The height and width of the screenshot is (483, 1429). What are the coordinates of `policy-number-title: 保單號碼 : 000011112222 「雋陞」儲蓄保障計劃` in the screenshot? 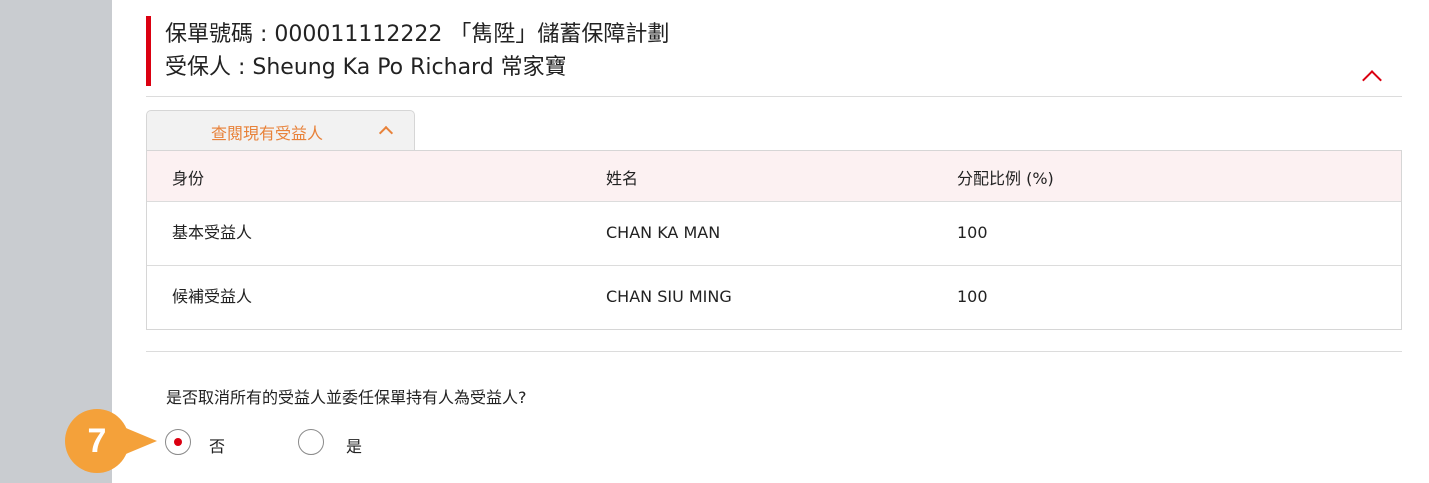 It's located at (417, 34).